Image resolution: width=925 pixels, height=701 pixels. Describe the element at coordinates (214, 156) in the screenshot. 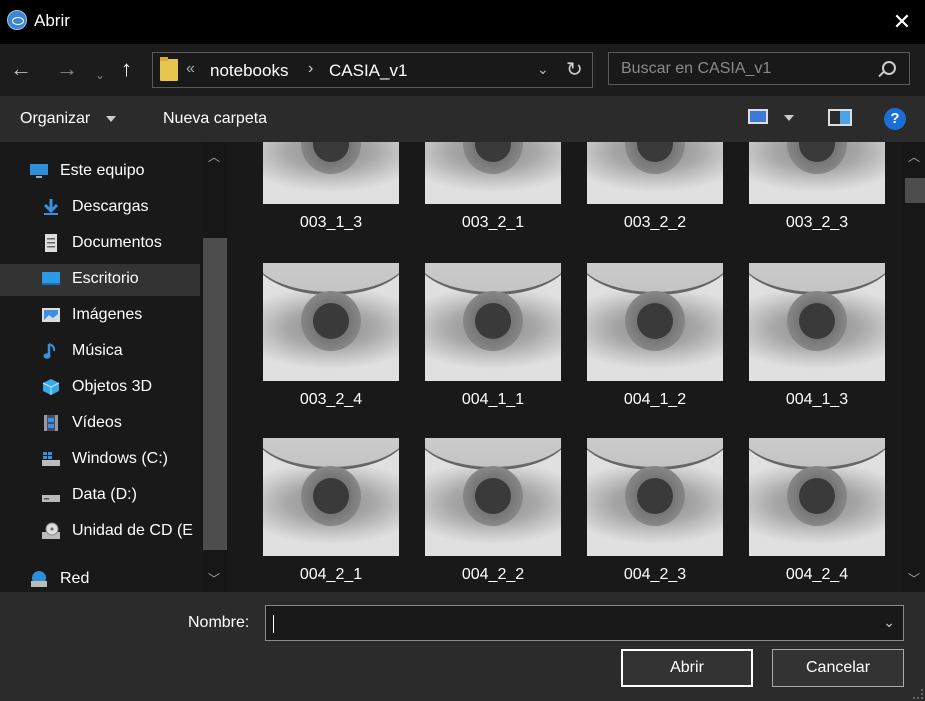

I see `nav-scroll-up-icon: ︿` at that location.